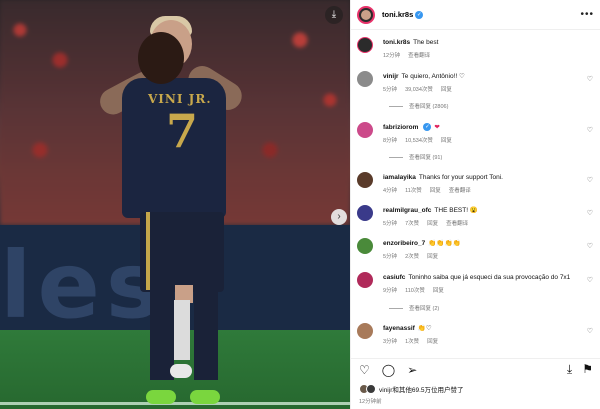 This screenshot has width=600, height=409. Describe the element at coordinates (476, 336) in the screenshot. I see `comment-item: fayenassif 👏♡ 3分钟 1次赞 回复 ♡` at that location.